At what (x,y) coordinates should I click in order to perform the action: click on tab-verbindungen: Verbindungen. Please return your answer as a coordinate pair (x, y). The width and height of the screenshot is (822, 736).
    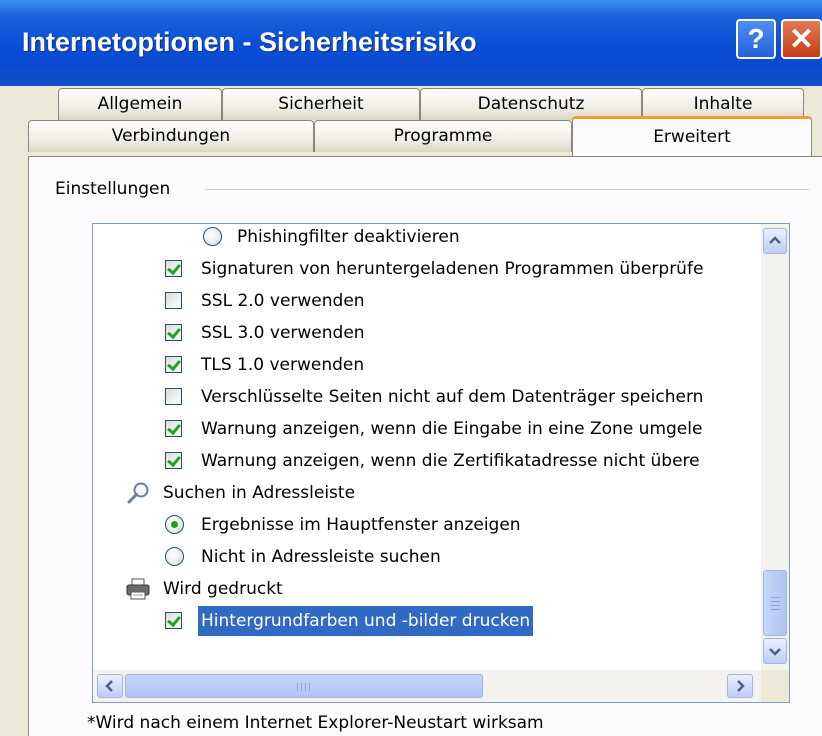
    Looking at the image, I should click on (171, 136).